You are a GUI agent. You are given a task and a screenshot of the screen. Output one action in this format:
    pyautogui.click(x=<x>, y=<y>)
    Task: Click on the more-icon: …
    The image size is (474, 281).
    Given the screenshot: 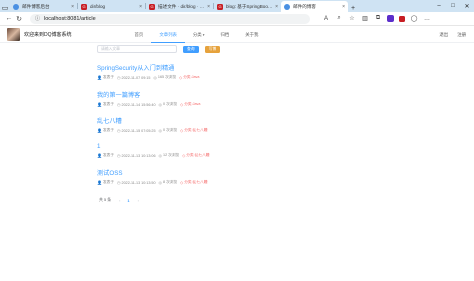 What is the action you would take?
    pyautogui.click(x=427, y=19)
    